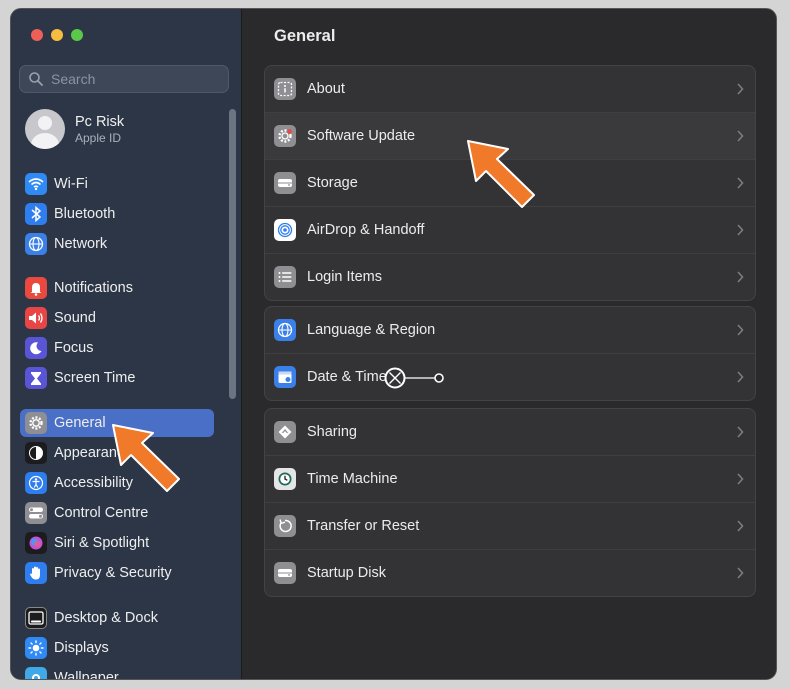 The width and height of the screenshot is (790, 689). I want to click on sidebar-item-network: Network, so click(117, 244).